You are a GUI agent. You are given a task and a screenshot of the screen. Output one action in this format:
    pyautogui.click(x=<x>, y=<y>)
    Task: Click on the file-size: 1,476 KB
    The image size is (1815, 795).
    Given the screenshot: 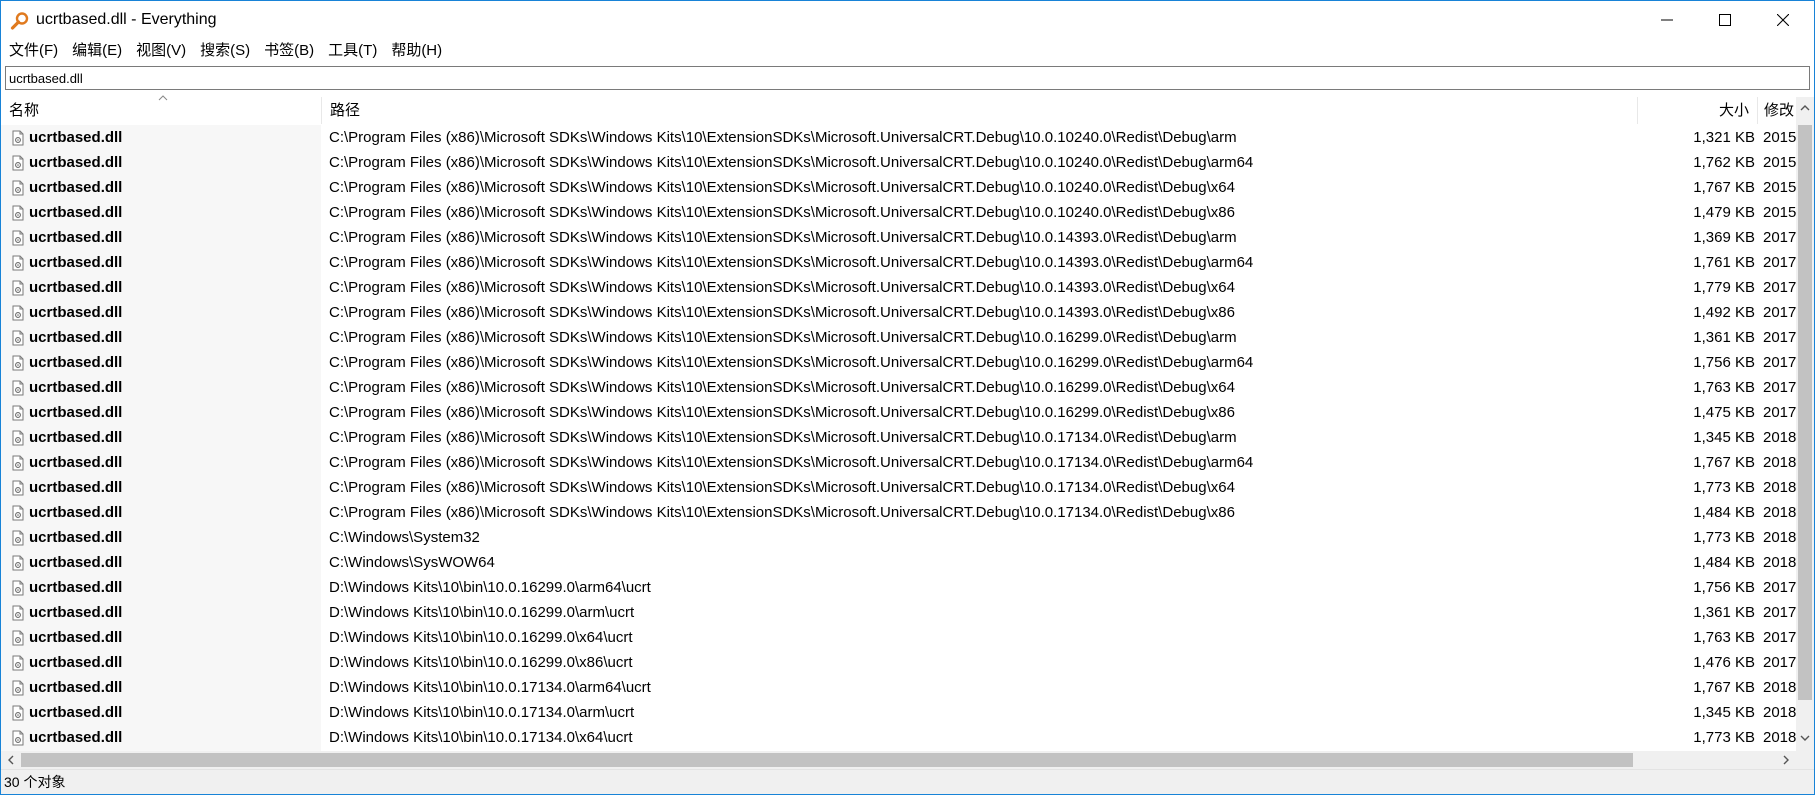 What is the action you would take?
    pyautogui.click(x=1724, y=662)
    